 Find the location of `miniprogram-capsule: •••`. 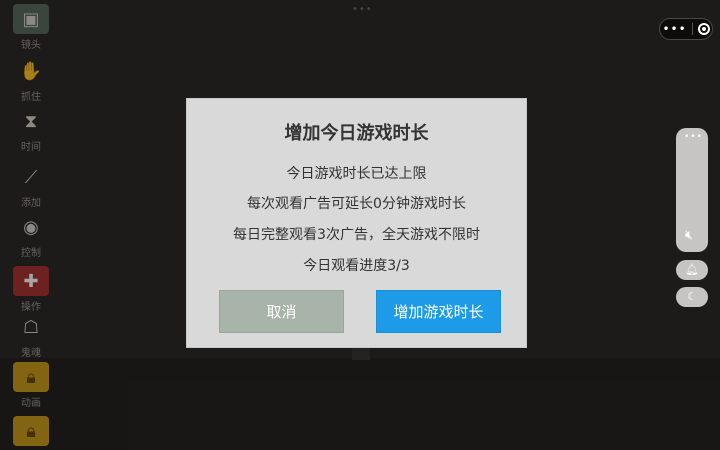

miniprogram-capsule: ••• is located at coordinates (686, 29).